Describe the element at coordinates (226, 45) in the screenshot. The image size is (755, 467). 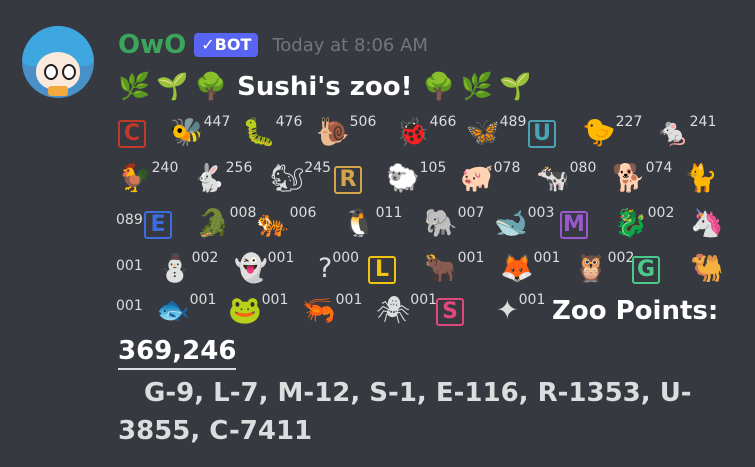
I see `bot-badge: ✓BOT` at that location.